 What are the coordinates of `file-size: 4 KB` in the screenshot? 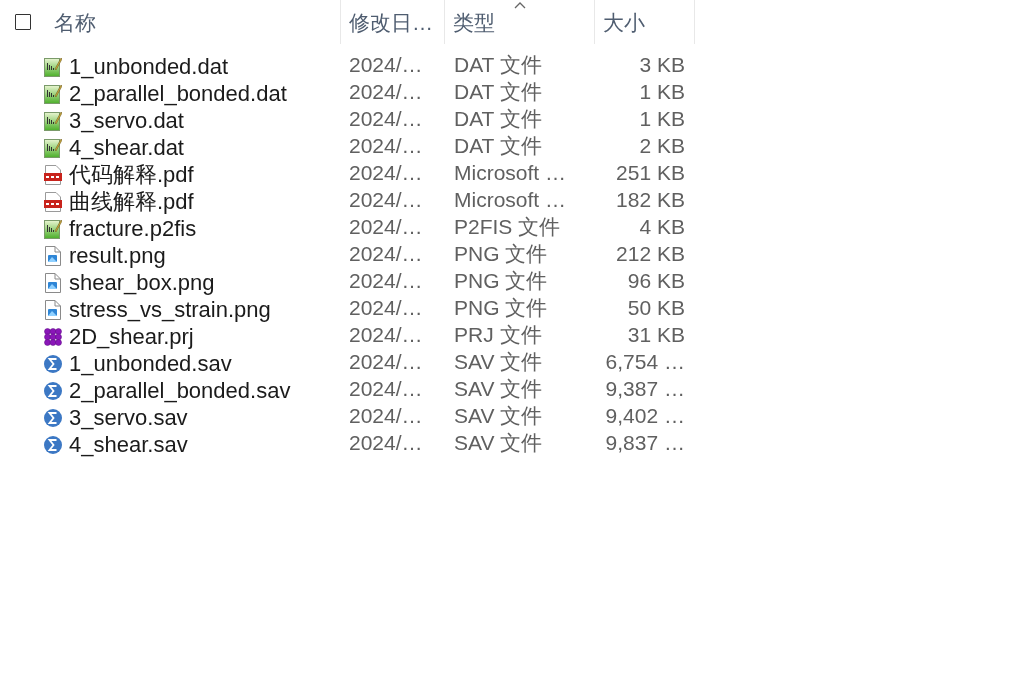 It's located at (662, 226).